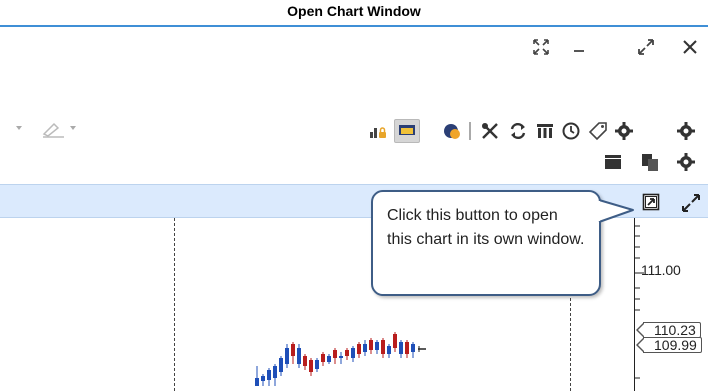 The image size is (708, 391). What do you see at coordinates (651, 202) in the screenshot?
I see `open-chart-window-icon` at bounding box center [651, 202].